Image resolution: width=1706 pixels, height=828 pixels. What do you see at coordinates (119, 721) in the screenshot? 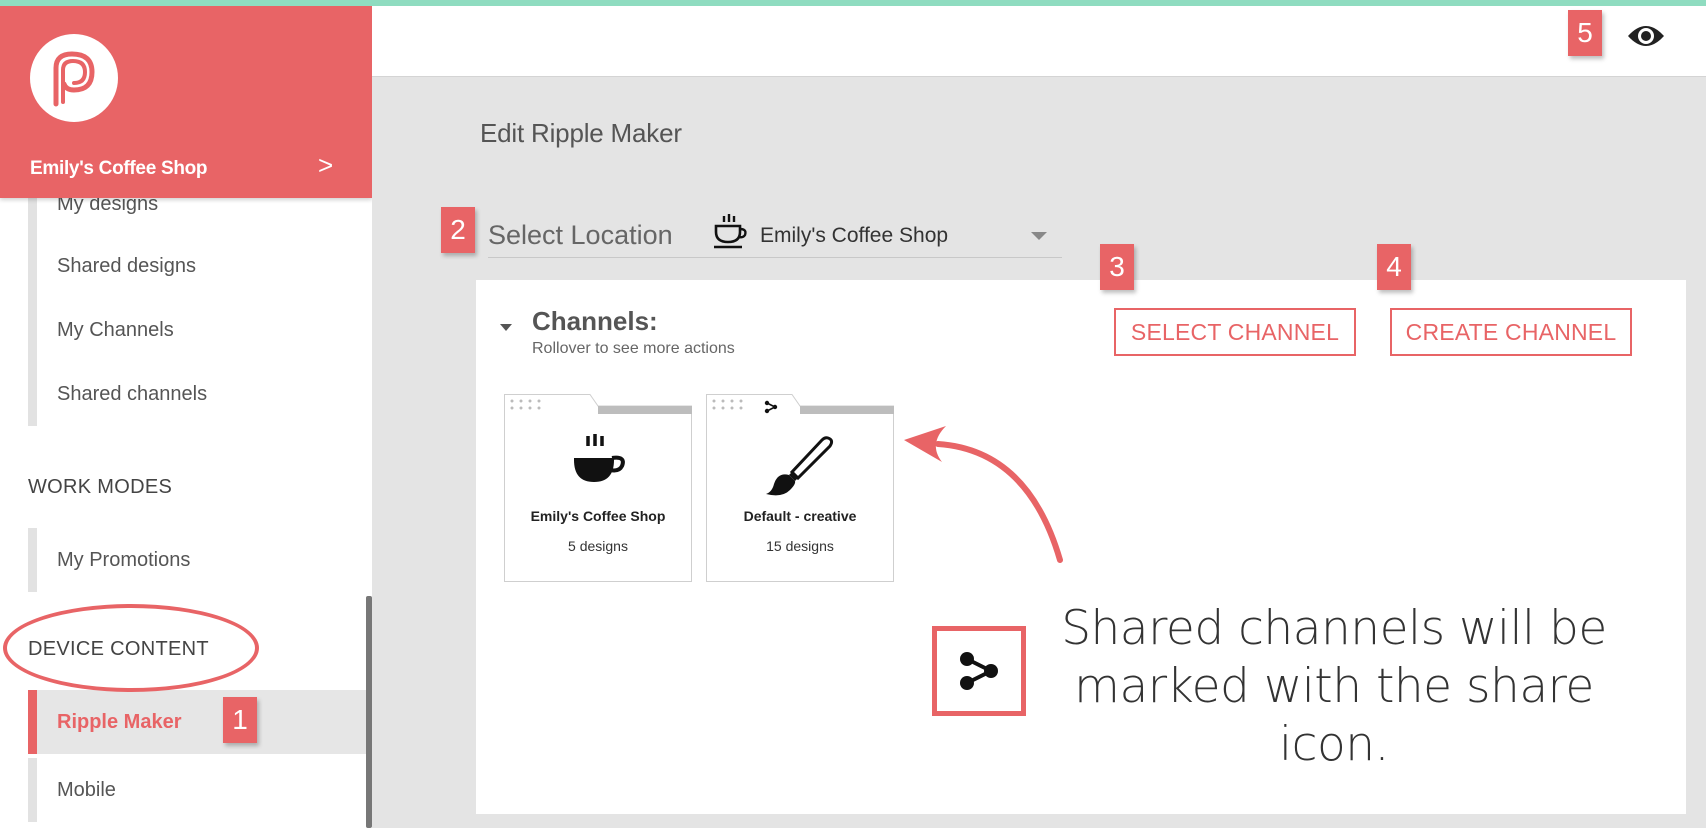
I see `sidebar-item-label: Ripple Maker` at bounding box center [119, 721].